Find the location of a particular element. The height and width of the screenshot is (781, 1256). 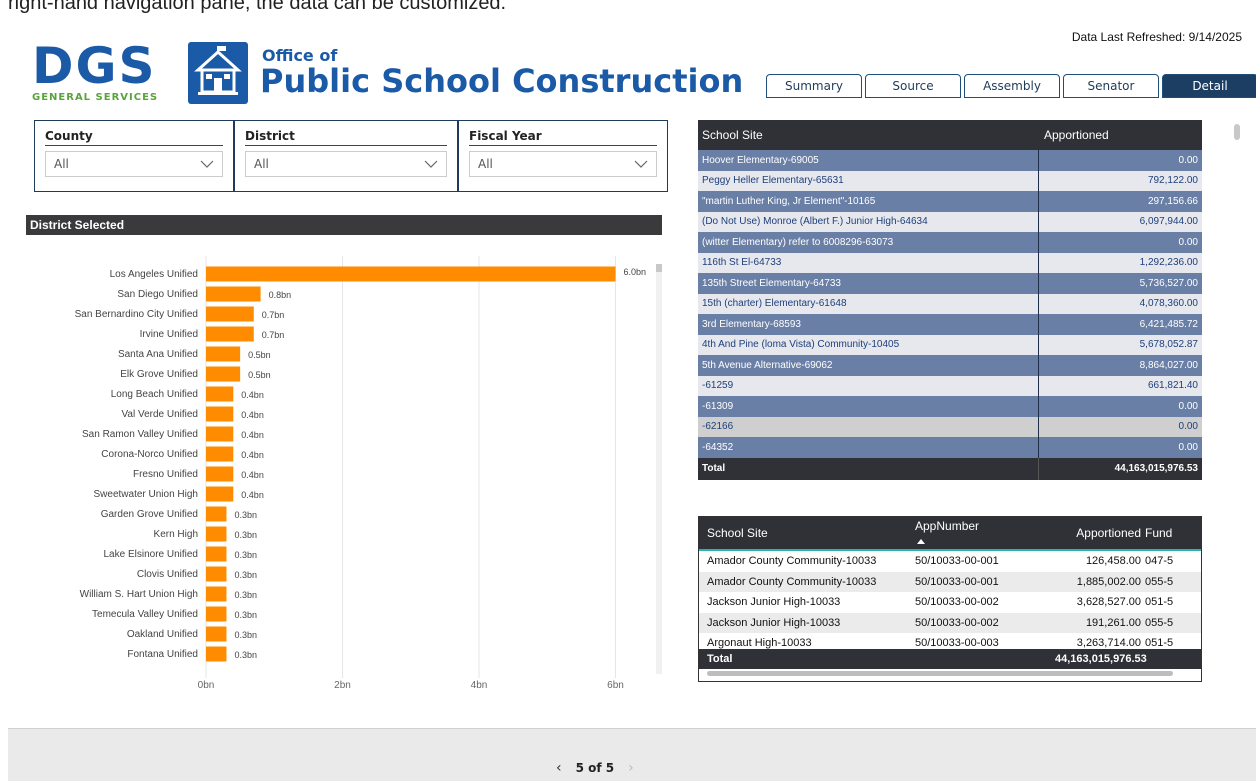

next-page-button: › is located at coordinates (631, 768).